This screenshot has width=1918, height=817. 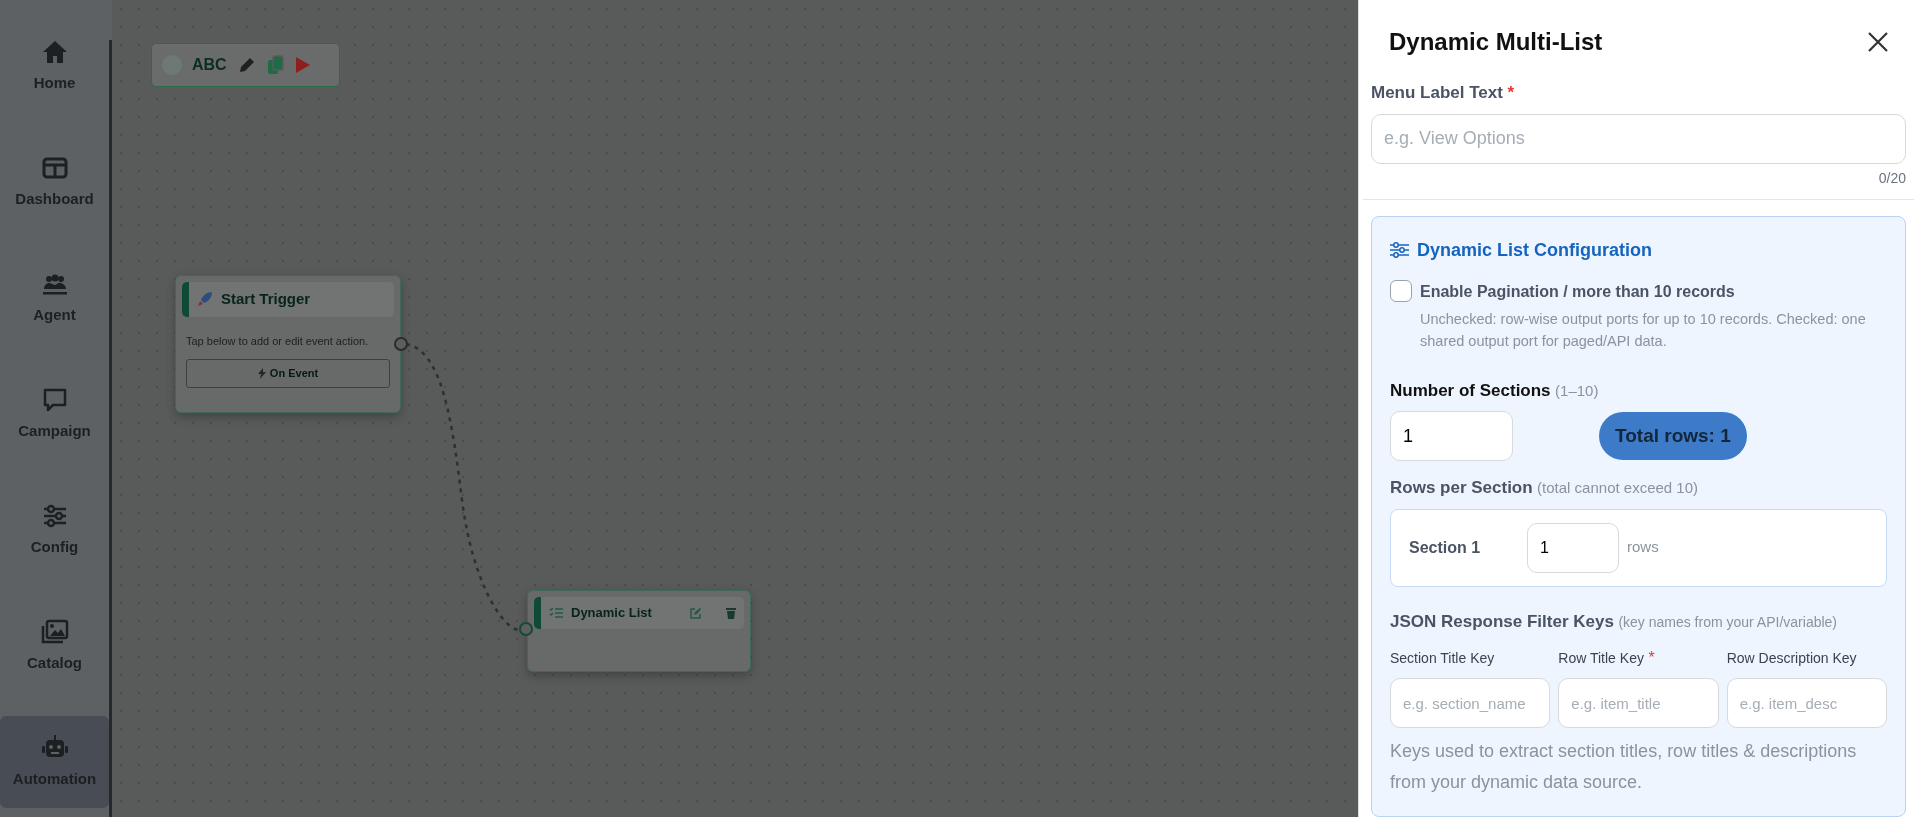 I want to click on sections-input: 1, so click(x=1451, y=436).